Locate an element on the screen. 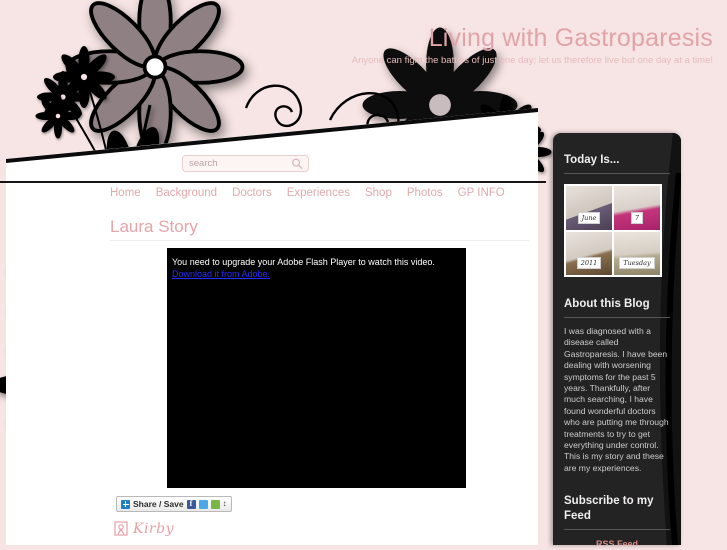 The image size is (727, 550). author-signature: Kirby is located at coordinates (144, 529).